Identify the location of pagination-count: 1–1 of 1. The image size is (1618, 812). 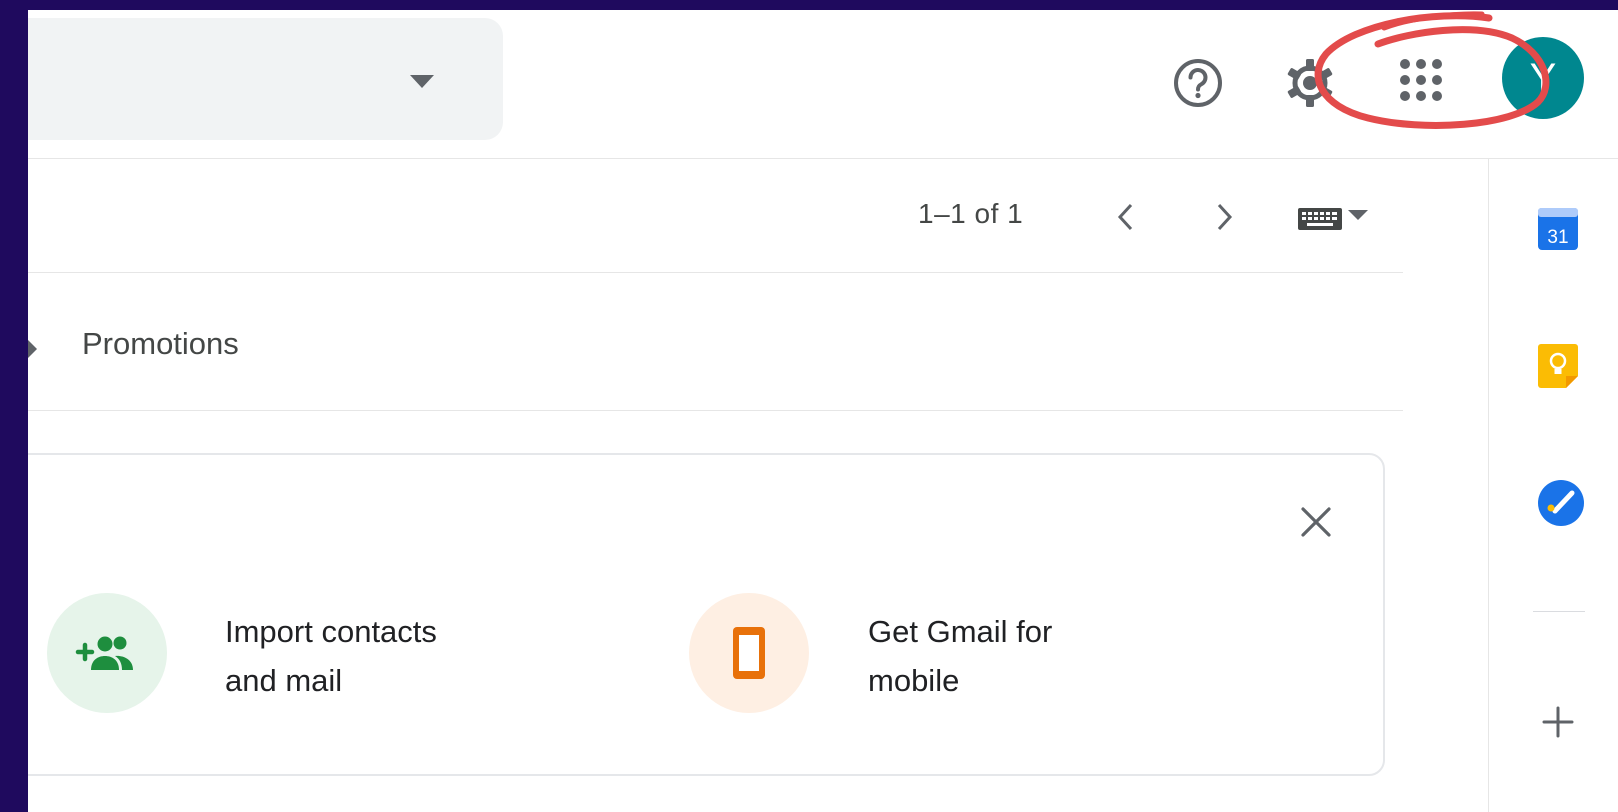
(971, 213).